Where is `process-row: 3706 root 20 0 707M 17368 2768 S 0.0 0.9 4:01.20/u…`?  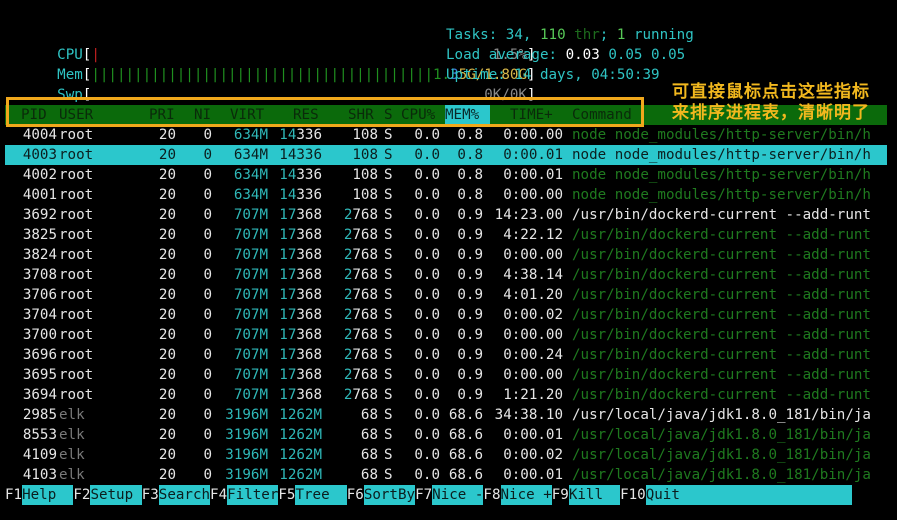 process-row: 3706 root 20 0 707M 17368 2768 S 0.0 0.9 4:01.20/u… is located at coordinates (446, 295).